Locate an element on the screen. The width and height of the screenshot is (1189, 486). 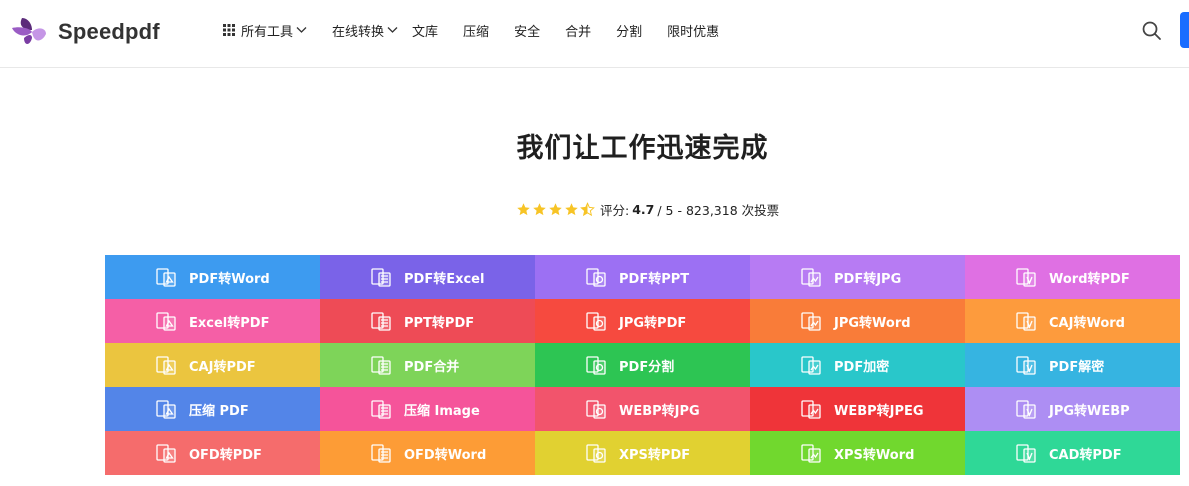
nav-label: 所有工具 is located at coordinates (267, 32).